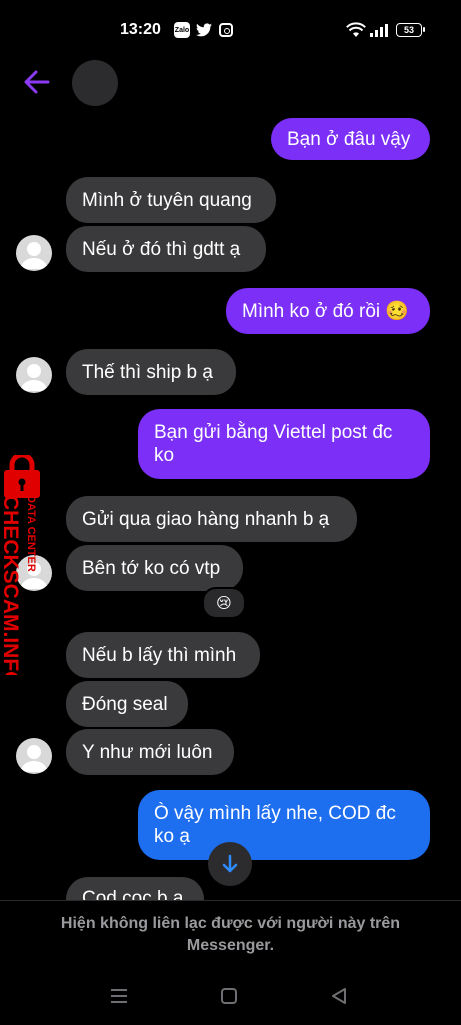  What do you see at coordinates (140, 29) in the screenshot?
I see `status-time: 13:20` at bounding box center [140, 29].